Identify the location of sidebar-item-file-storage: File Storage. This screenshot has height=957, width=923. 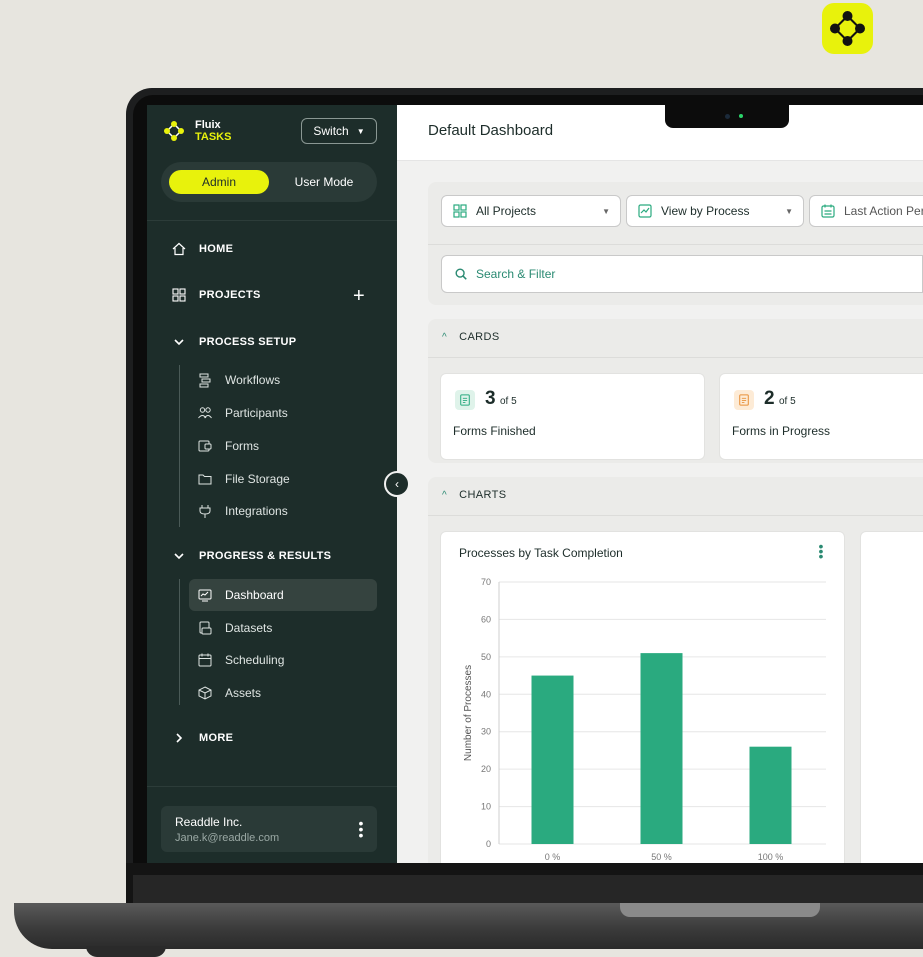
(243, 479).